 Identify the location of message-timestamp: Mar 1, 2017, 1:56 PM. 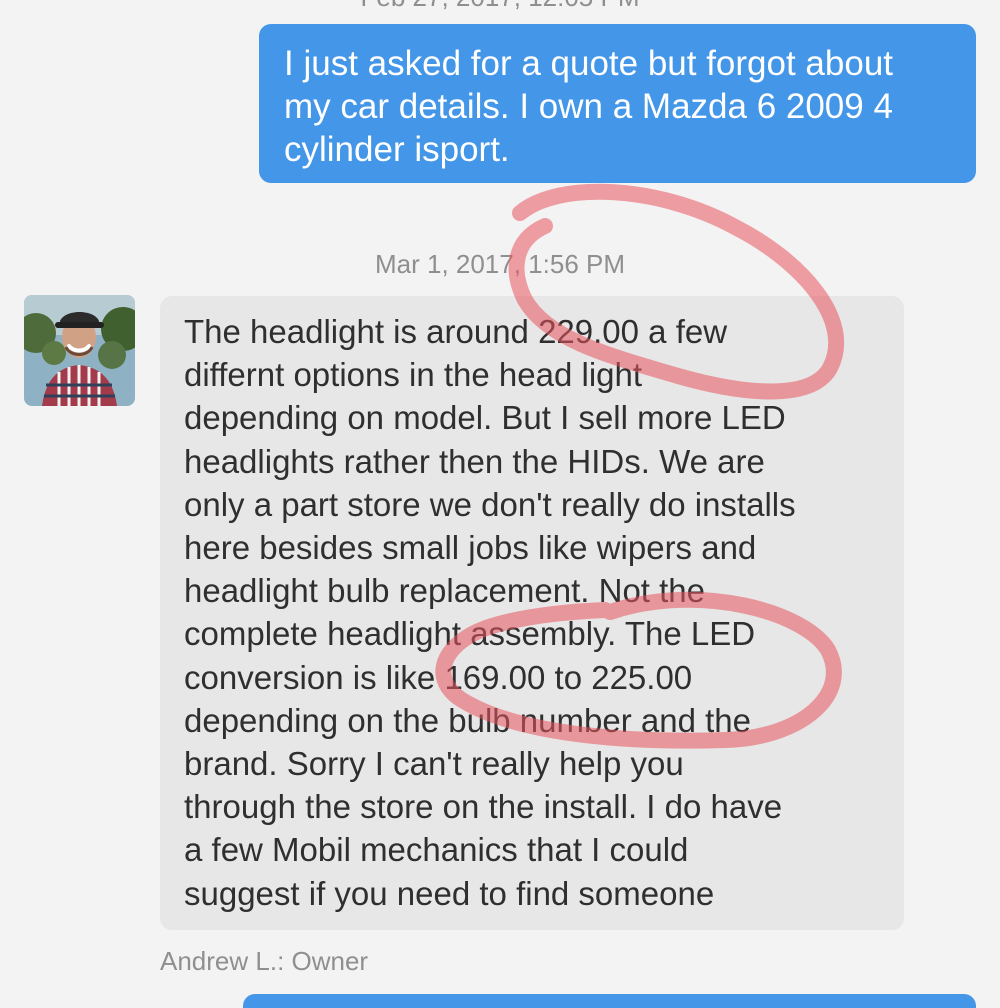
(500, 264).